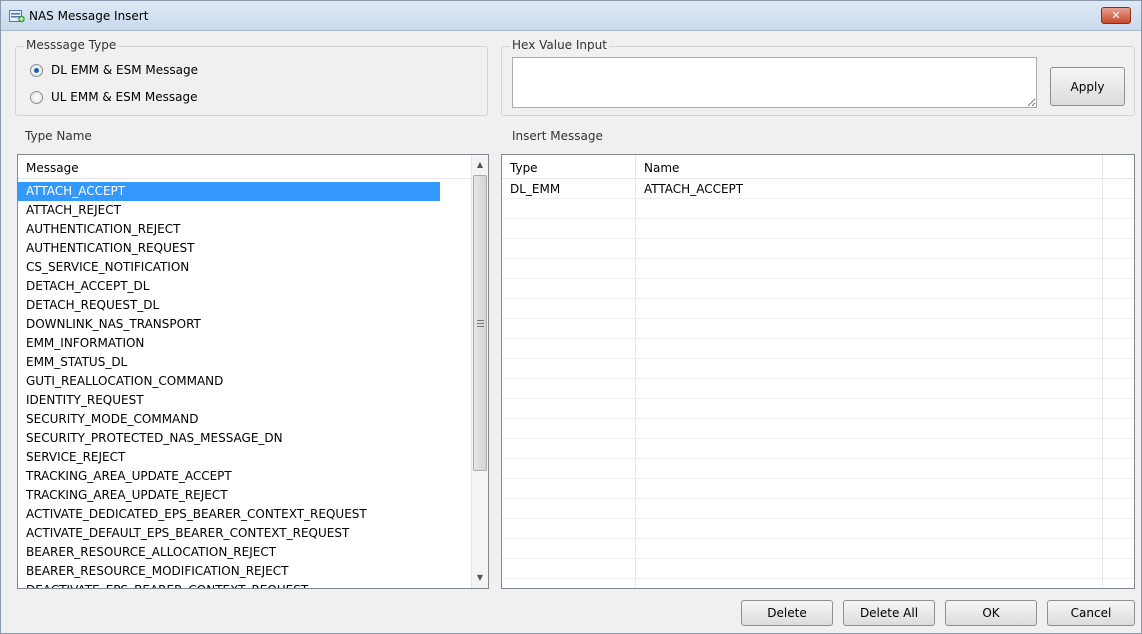 The height and width of the screenshot is (634, 1142). I want to click on message-list-item: GUTI_REALLOCATION_COMMAND, so click(229, 381).